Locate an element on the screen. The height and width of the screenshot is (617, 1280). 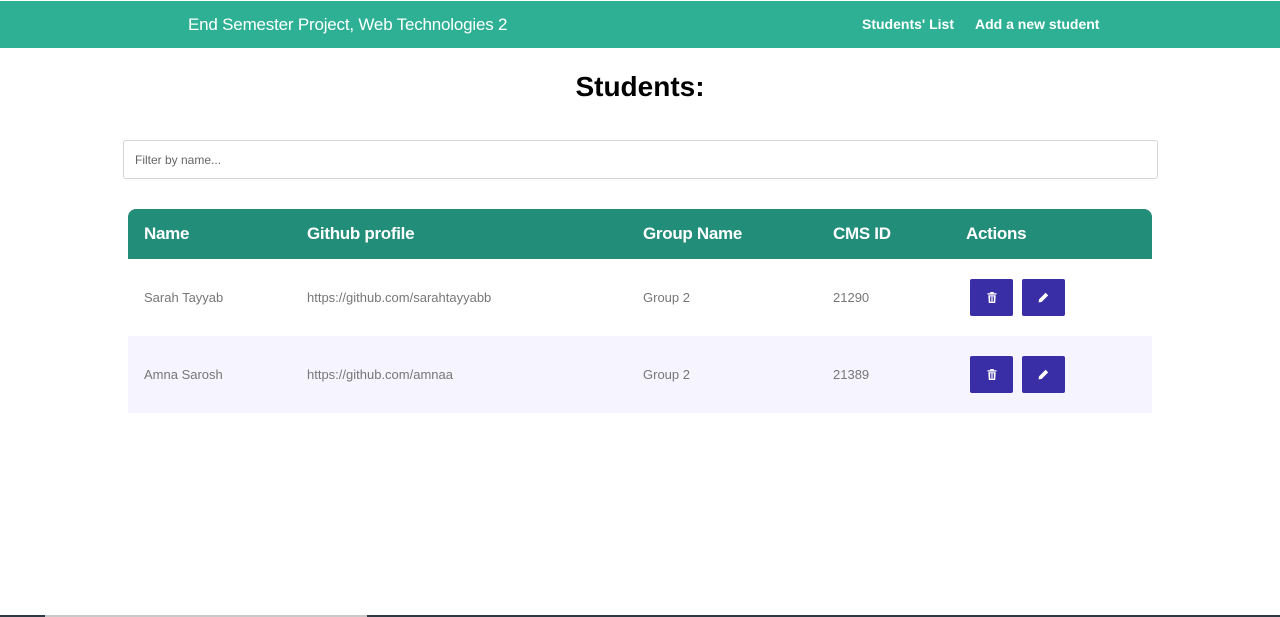
filter-by-name-input is located at coordinates (640, 159).